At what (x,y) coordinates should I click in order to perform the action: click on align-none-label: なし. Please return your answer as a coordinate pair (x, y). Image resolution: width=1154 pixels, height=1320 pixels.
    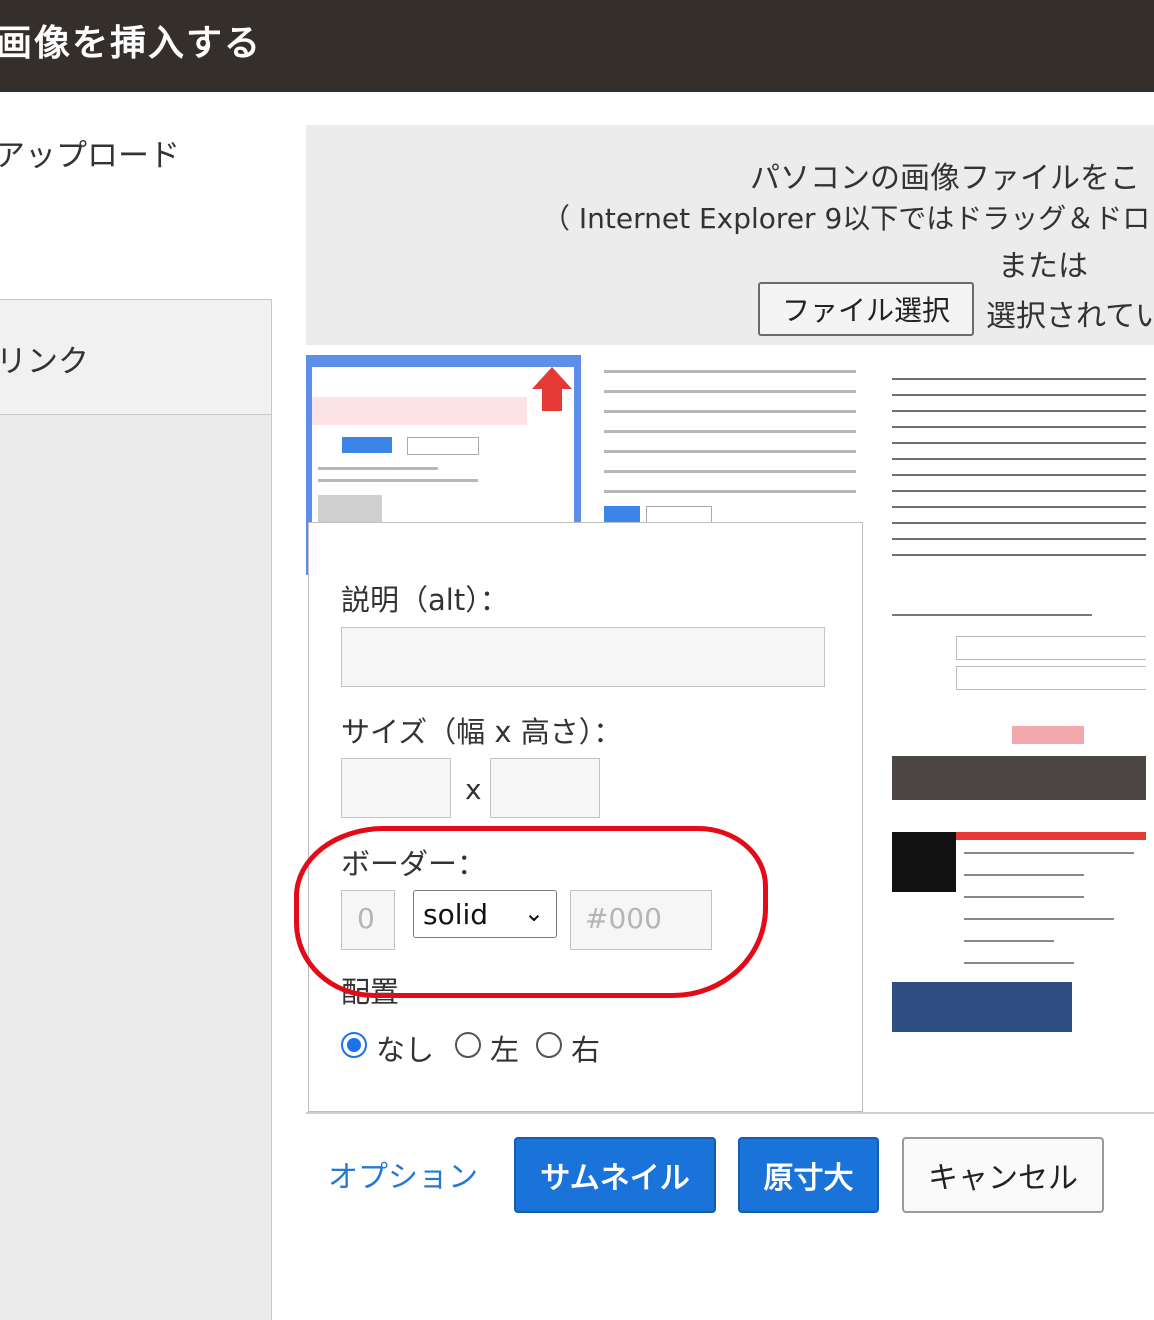
    Looking at the image, I should click on (405, 1050).